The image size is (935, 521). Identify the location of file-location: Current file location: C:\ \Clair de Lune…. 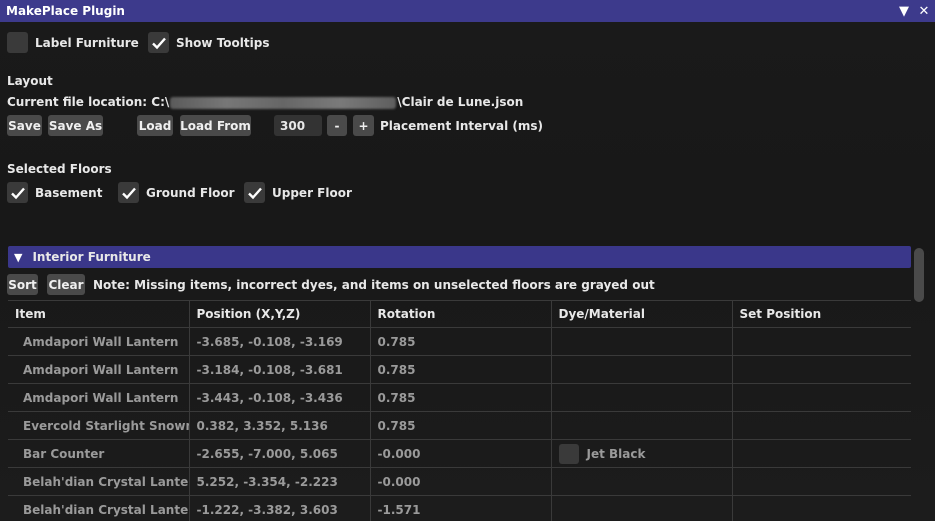
(265, 102).